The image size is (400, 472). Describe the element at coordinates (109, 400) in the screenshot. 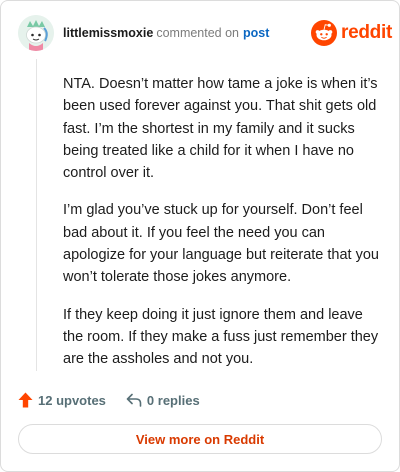

I see `comment-footer: 12 upvotes 0 replies` at that location.